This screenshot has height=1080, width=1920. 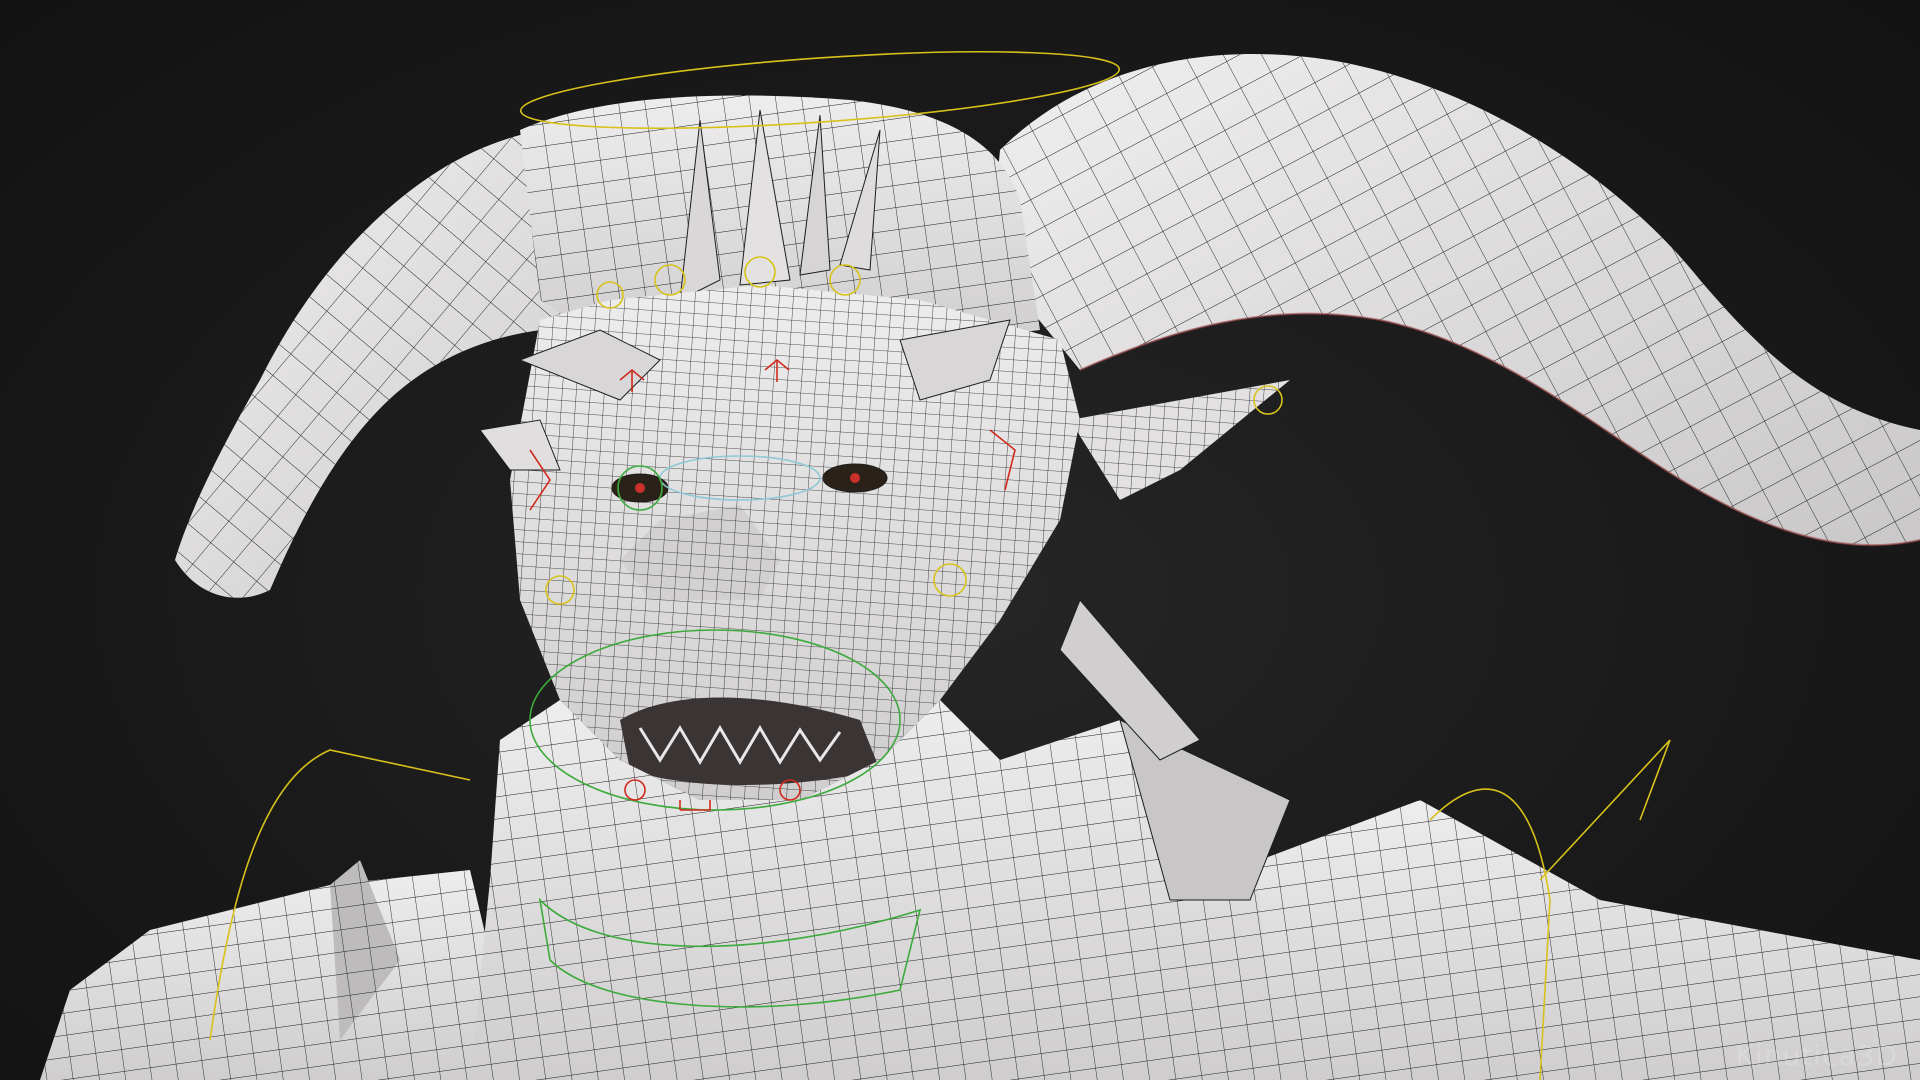 What do you see at coordinates (1816, 1055) in the screenshot?
I see `watermark-text: Kinutica3D` at bounding box center [1816, 1055].